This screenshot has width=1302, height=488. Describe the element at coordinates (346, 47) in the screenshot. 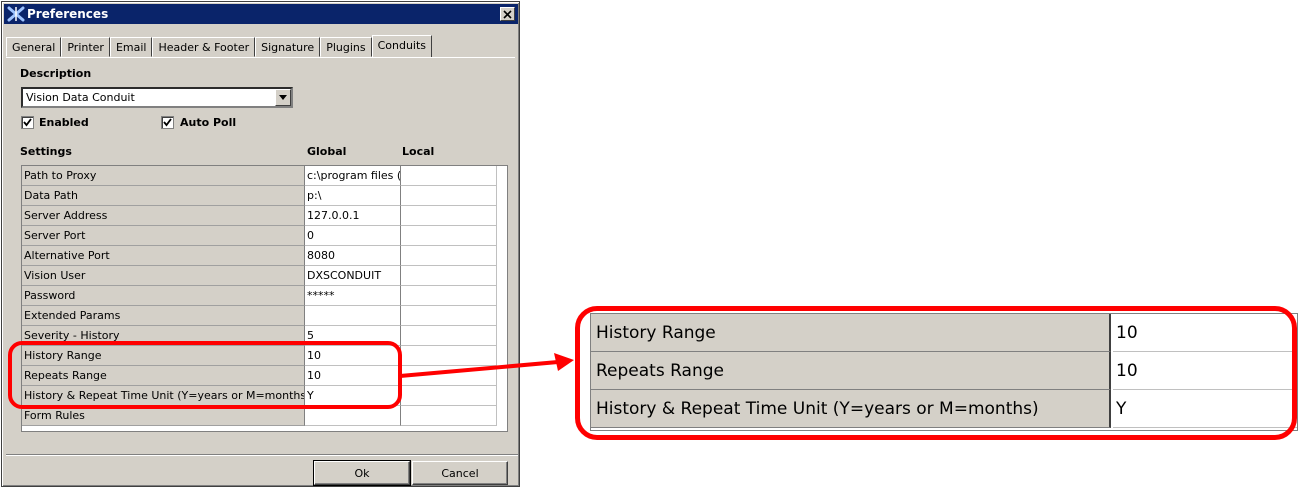

I see `tab-plugins: Plugins` at that location.